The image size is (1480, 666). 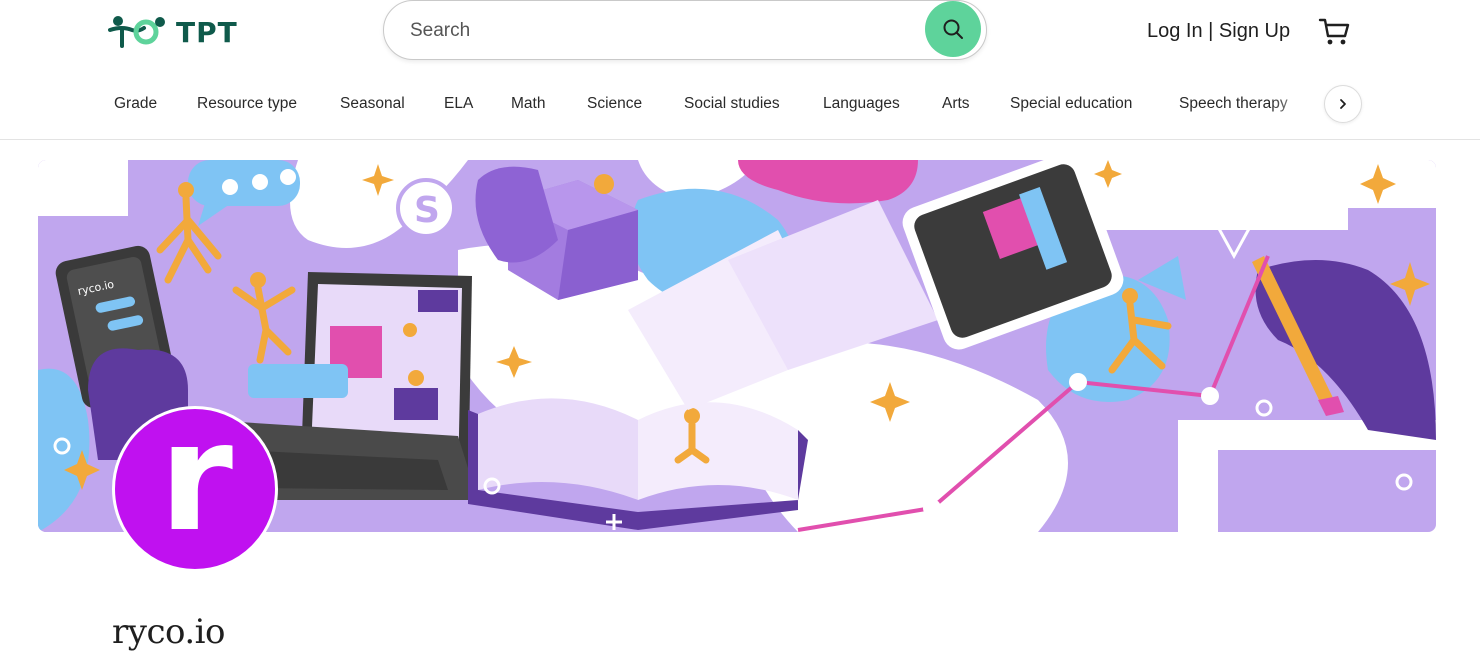 I want to click on search-icon, so click(x=953, y=29).